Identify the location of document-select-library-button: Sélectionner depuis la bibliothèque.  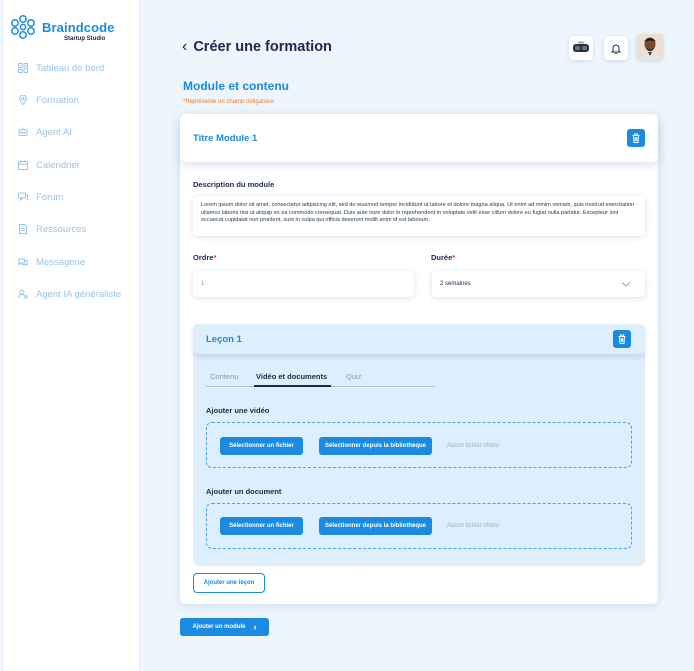
(375, 526).